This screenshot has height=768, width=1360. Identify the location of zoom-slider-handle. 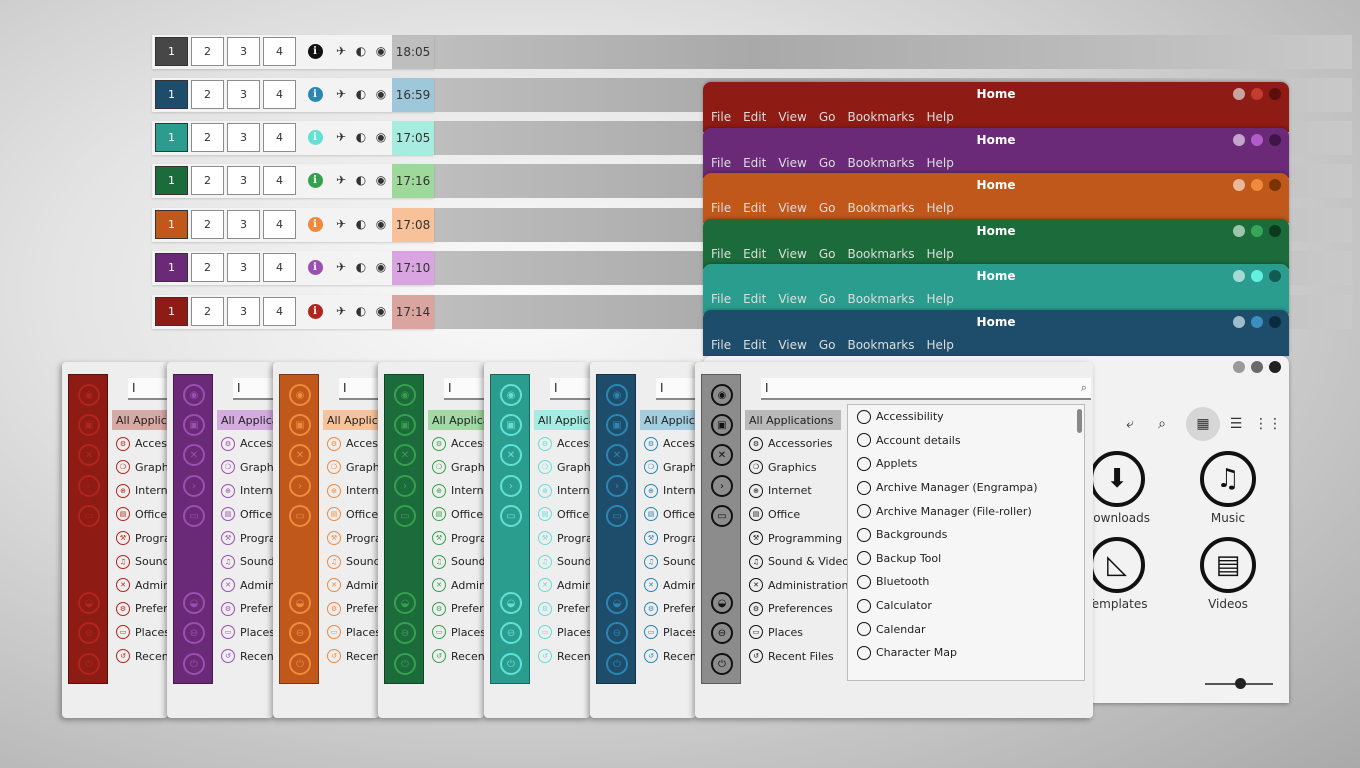
(1240, 683).